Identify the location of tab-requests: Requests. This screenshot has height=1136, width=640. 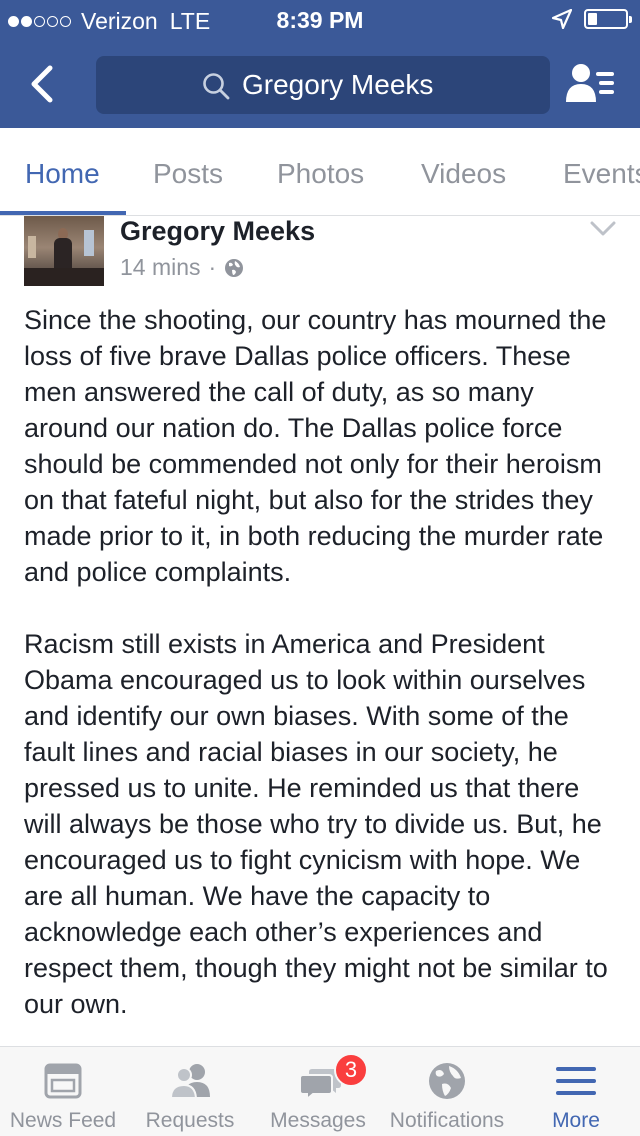
(190, 1091).